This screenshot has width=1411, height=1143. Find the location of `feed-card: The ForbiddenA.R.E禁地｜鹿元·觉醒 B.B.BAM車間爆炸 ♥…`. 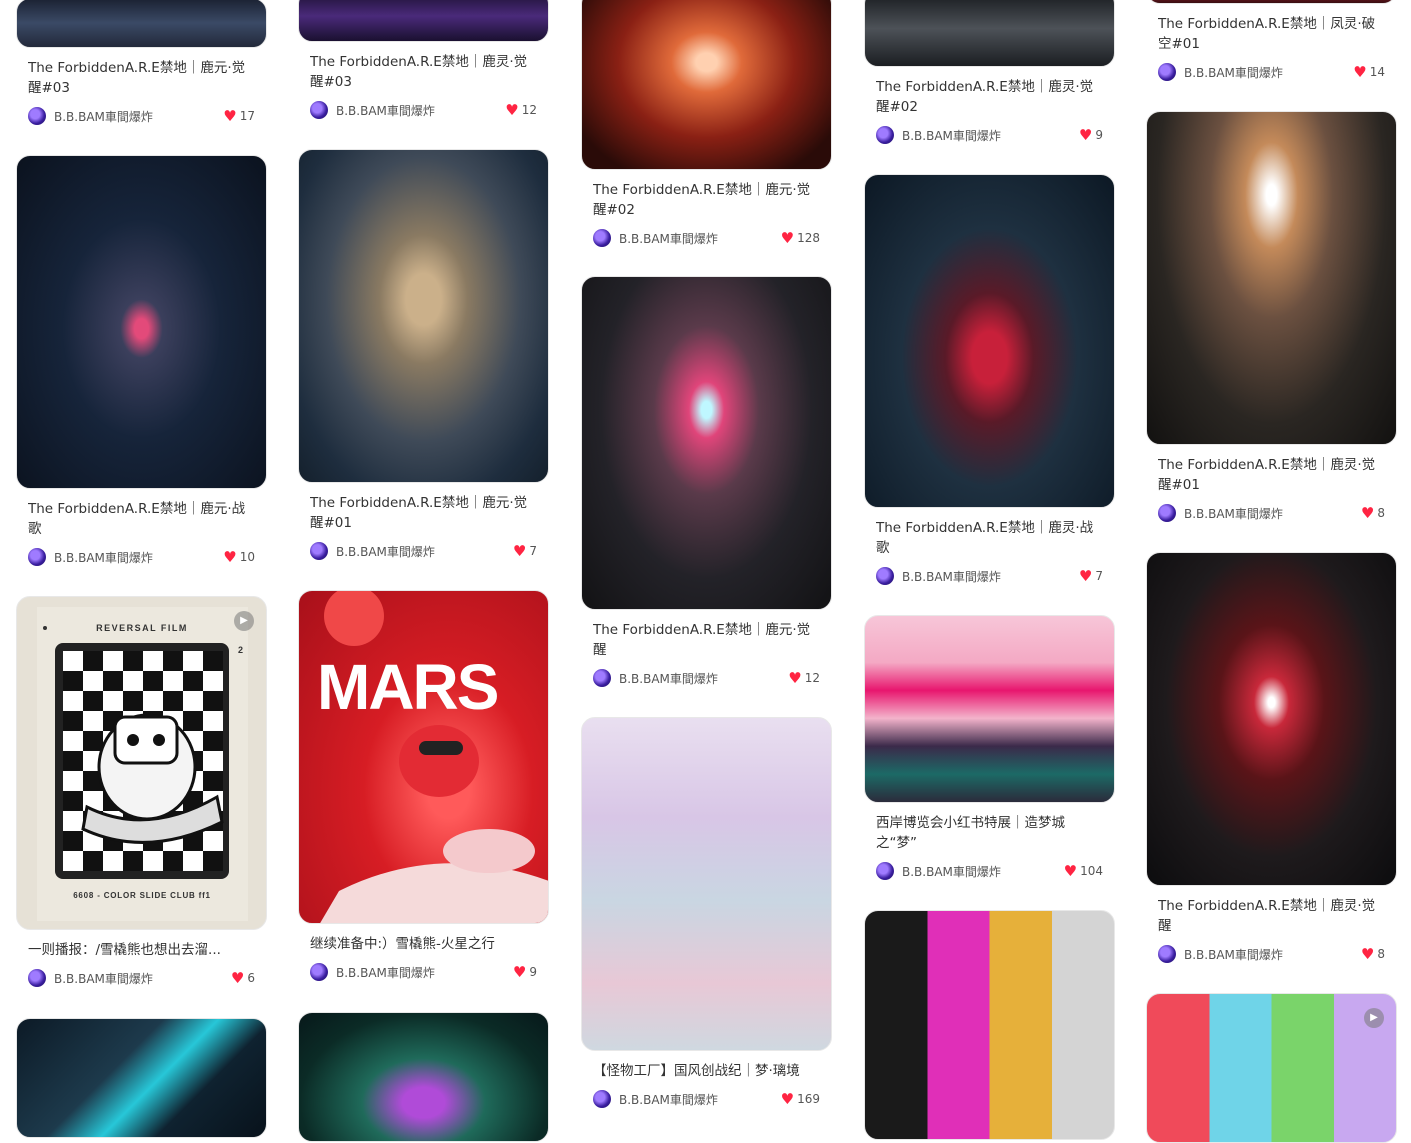

feed-card: The ForbiddenA.R.E禁地｜鹿元·觉醒 B.B.BAM車間爆炸 ♥… is located at coordinates (706, 482).